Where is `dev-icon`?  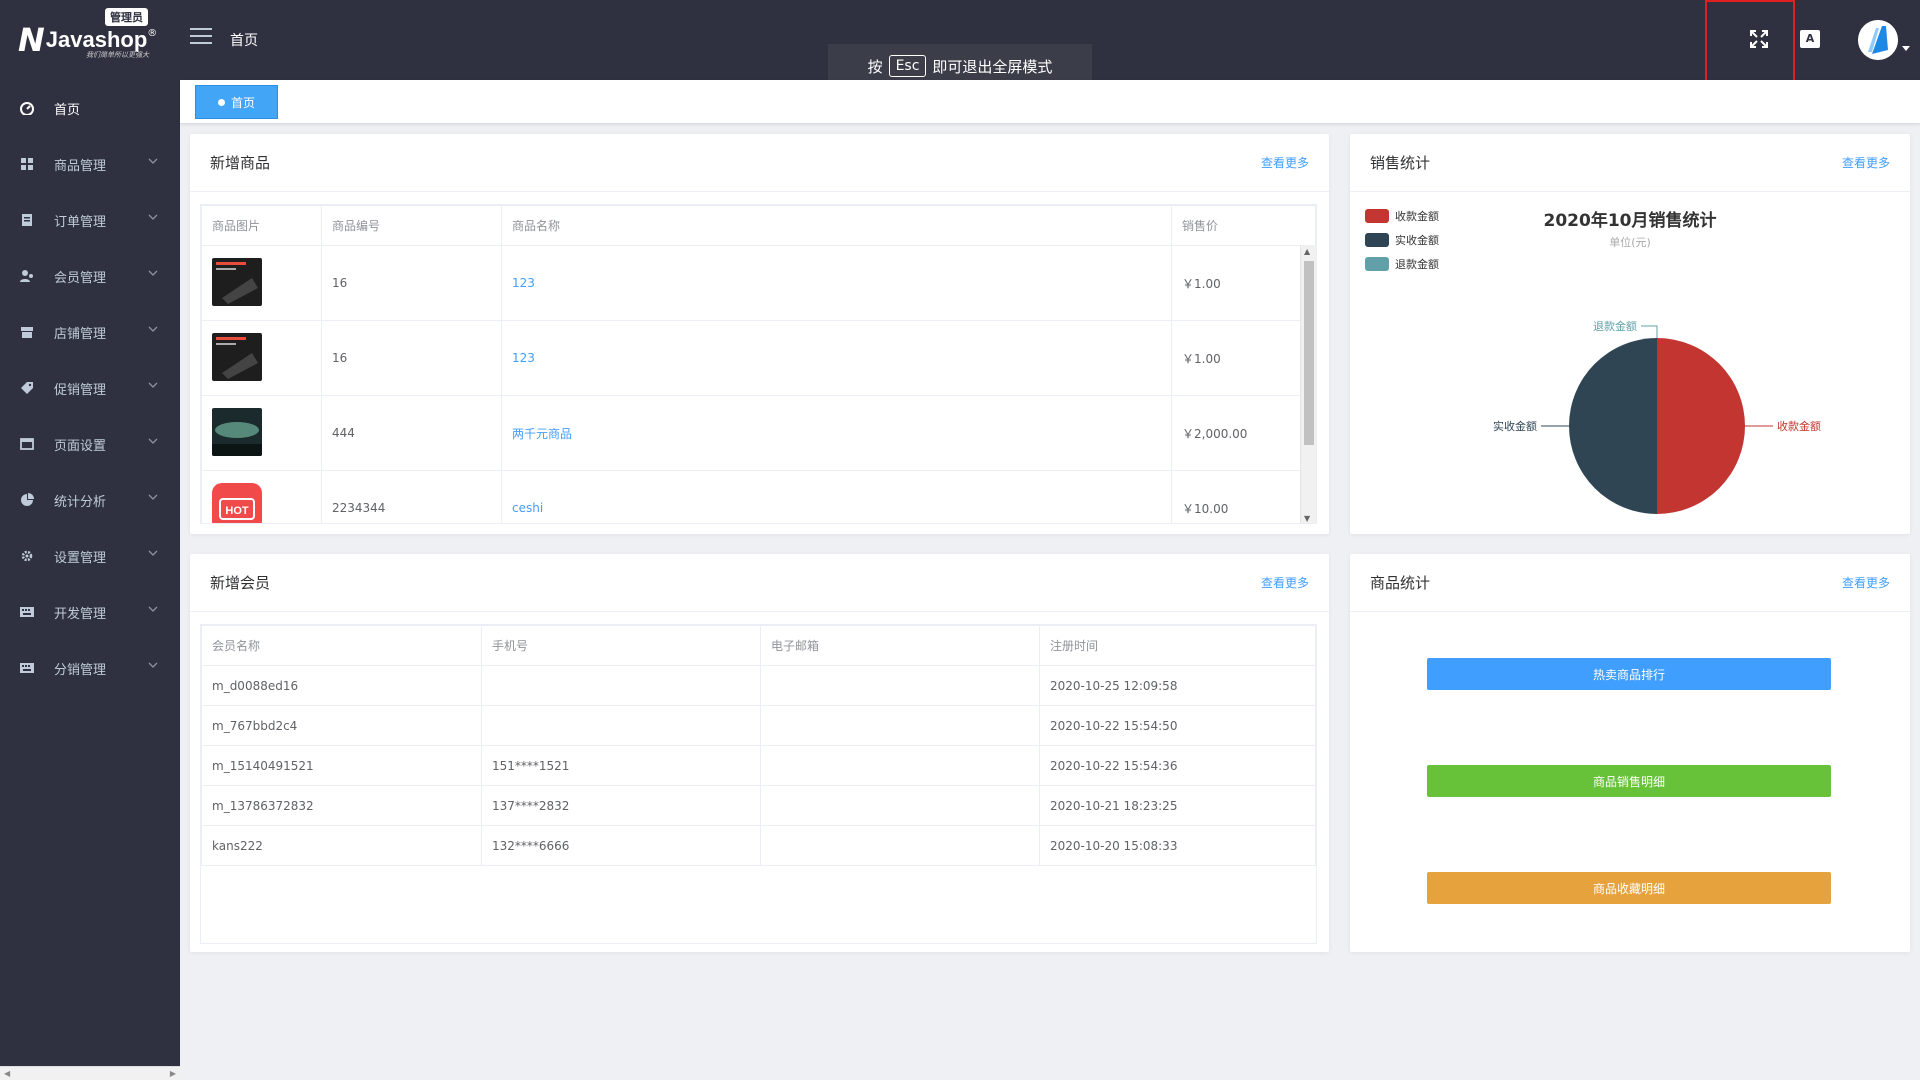 dev-icon is located at coordinates (27, 612).